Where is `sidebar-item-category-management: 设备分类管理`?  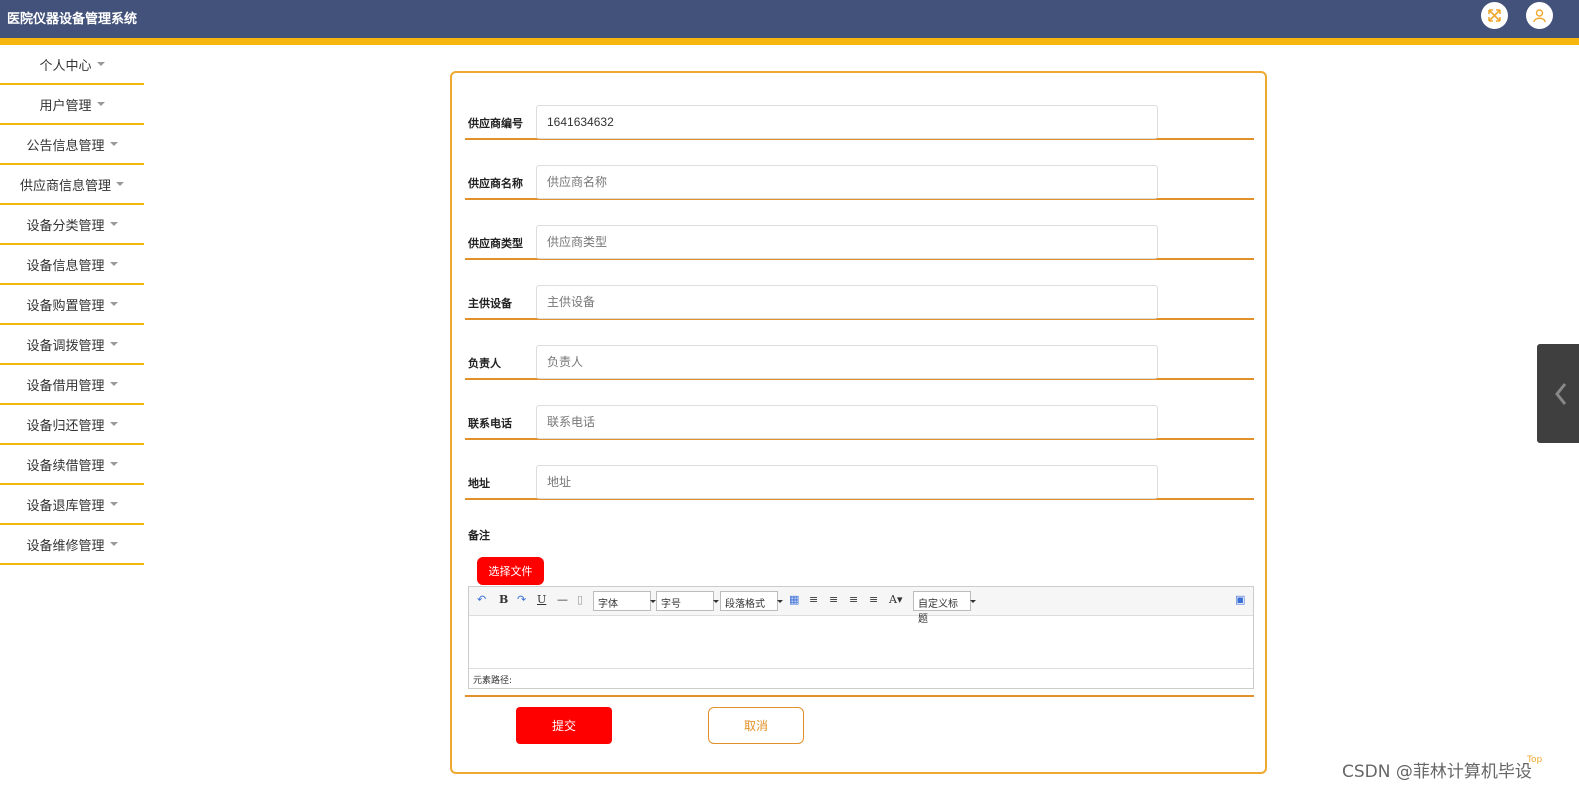
sidebar-item-category-management: 设备分类管理 is located at coordinates (72, 225).